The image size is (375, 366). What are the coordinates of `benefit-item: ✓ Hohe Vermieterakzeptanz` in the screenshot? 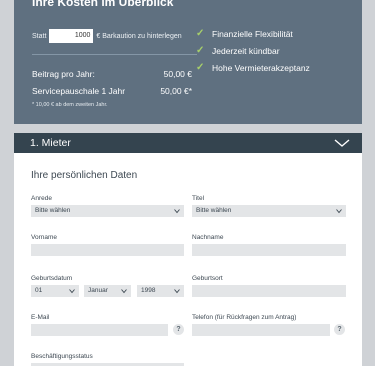 It's located at (253, 67).